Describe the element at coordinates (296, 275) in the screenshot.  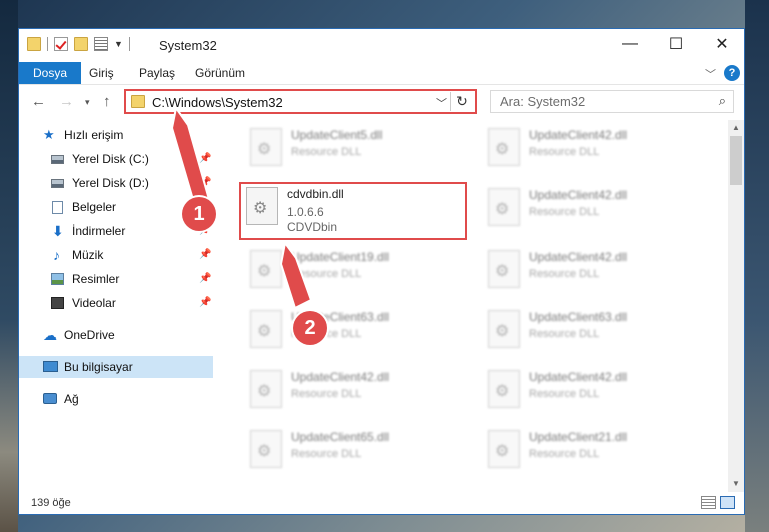
I see `arrow-to-file` at that location.